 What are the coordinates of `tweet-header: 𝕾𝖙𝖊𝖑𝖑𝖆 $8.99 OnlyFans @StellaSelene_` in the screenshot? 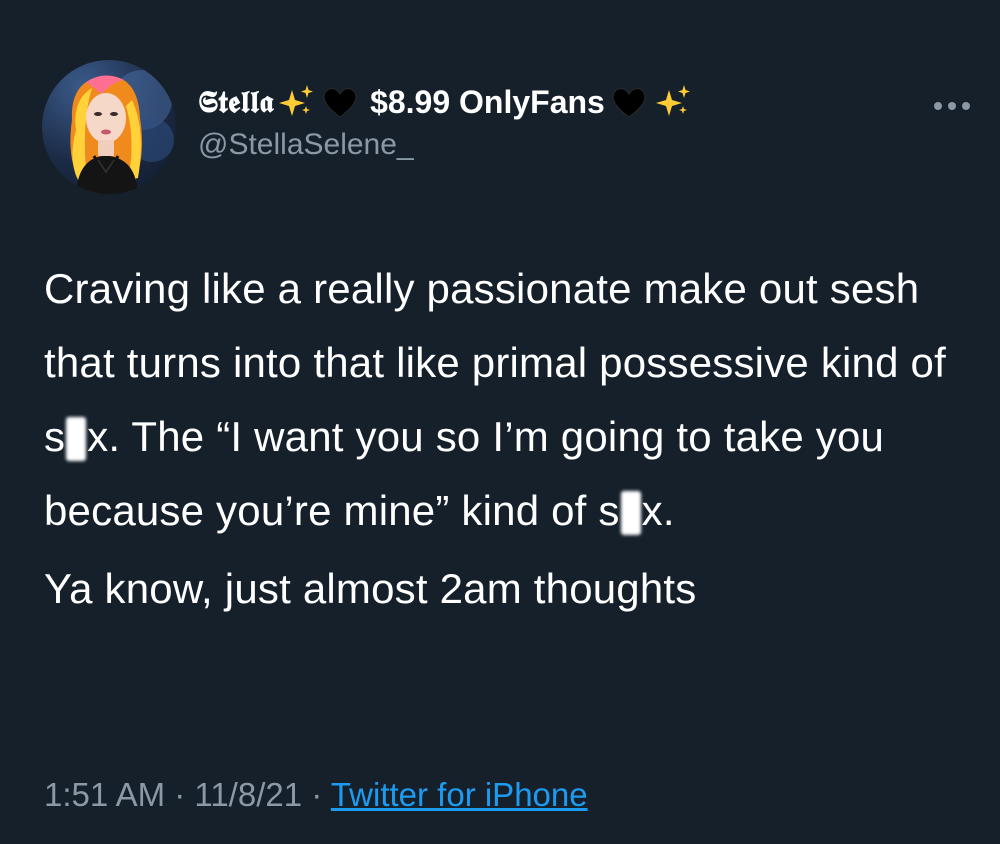 It's located at (558, 120).